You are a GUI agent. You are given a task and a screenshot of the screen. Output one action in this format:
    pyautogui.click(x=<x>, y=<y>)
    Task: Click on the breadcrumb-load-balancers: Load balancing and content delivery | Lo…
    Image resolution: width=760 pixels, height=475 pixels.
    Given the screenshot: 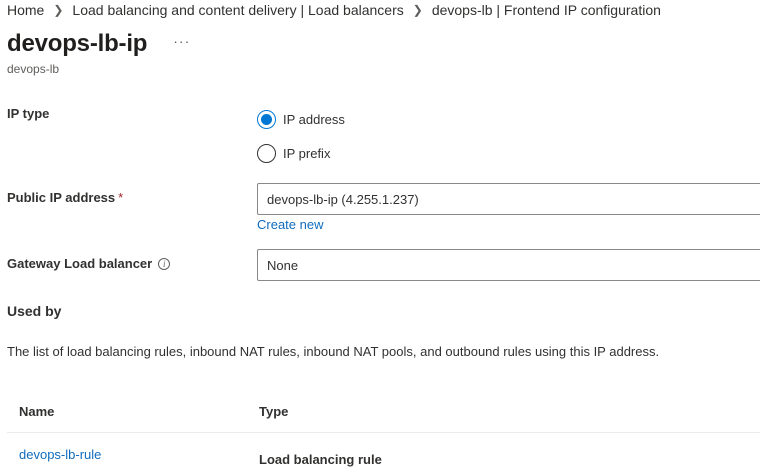 What is the action you would take?
    pyautogui.click(x=237, y=10)
    